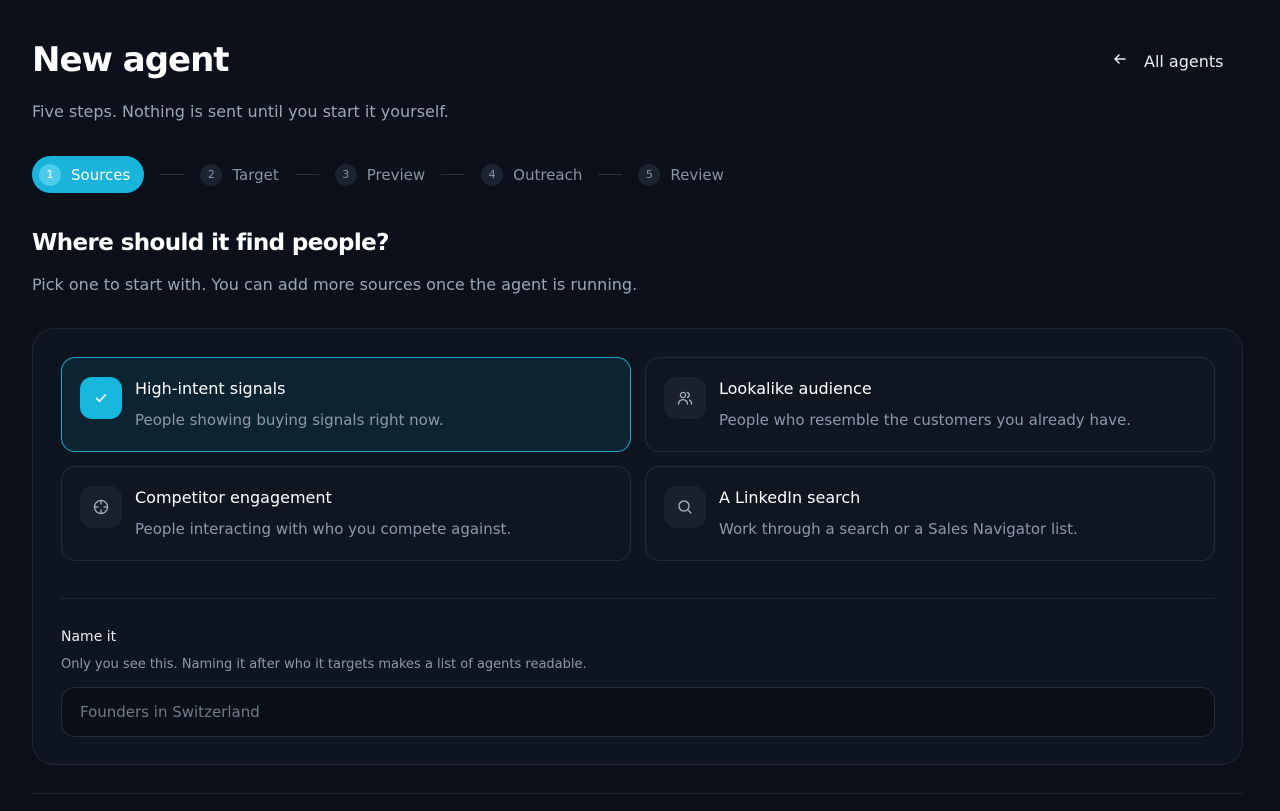 The width and height of the screenshot is (1280, 811). I want to click on option-title: Competitor engagement, so click(233, 497).